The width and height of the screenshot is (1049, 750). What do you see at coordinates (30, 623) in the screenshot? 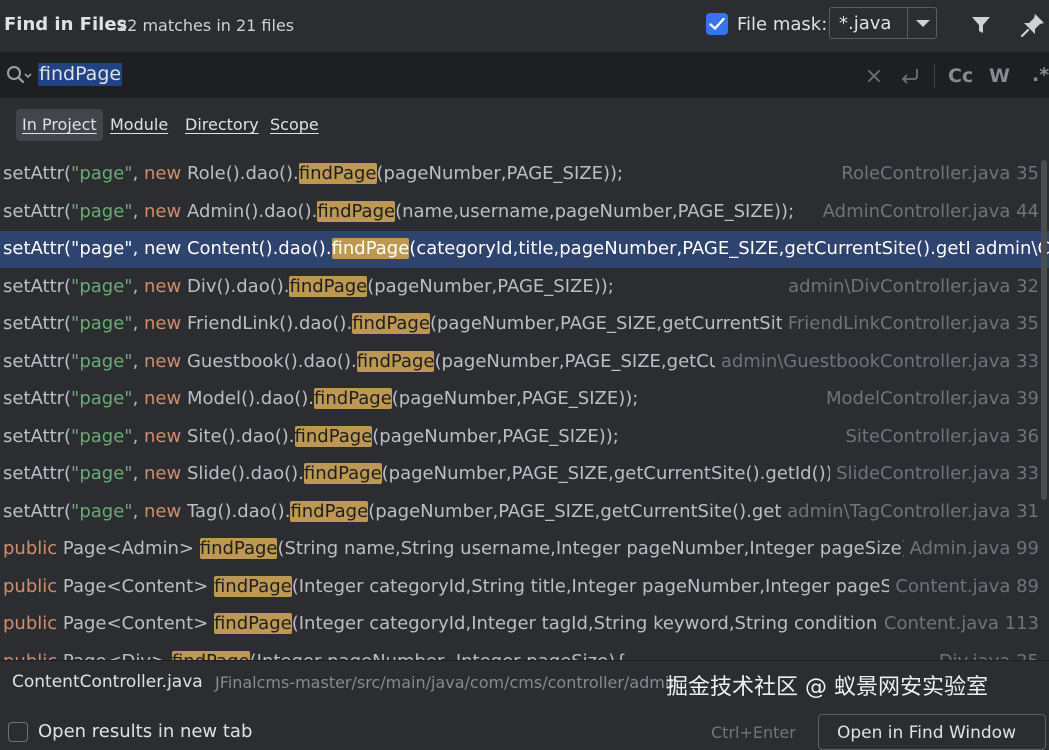
I see `keyword: public` at bounding box center [30, 623].